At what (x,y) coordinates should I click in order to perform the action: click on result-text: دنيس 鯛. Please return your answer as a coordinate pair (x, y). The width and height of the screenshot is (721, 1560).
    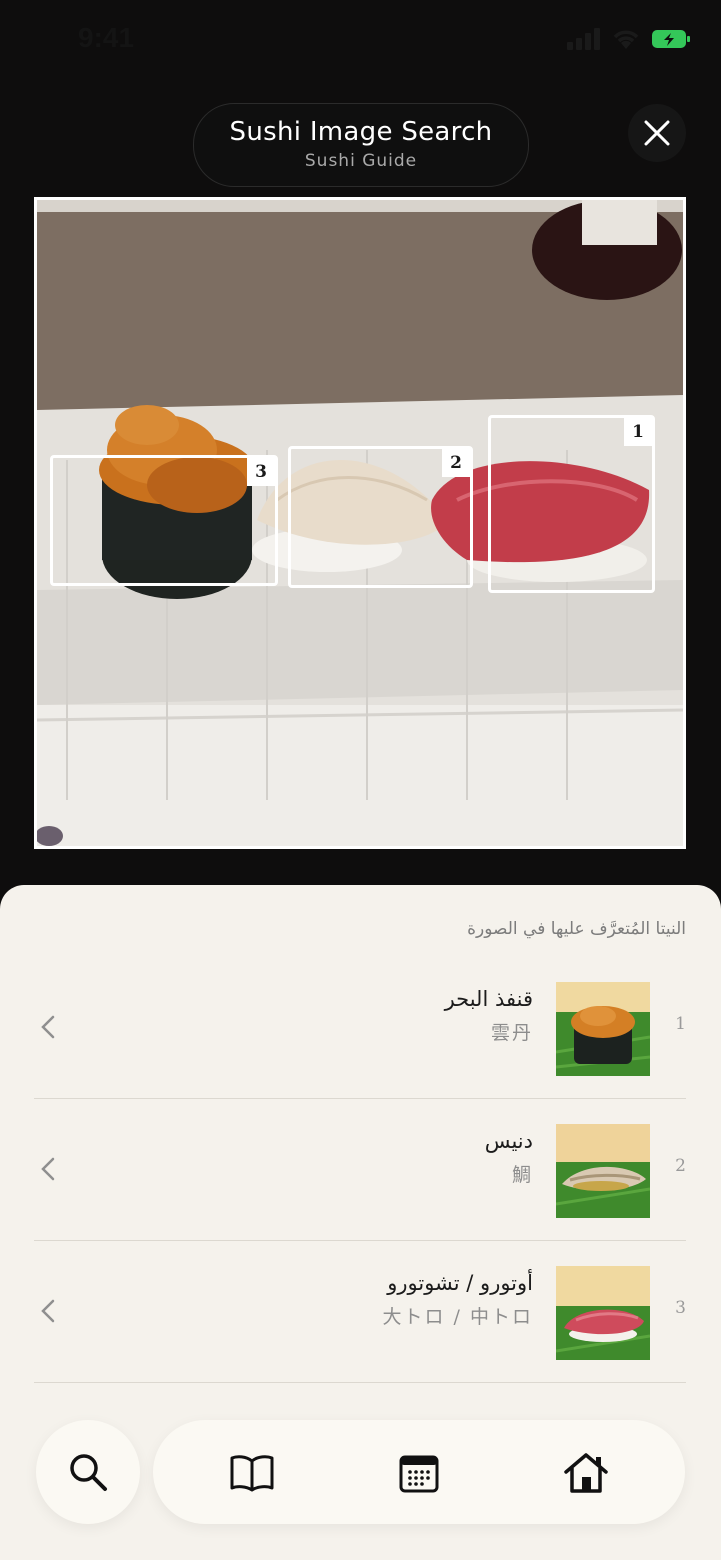
    Looking at the image, I should click on (509, 1158).